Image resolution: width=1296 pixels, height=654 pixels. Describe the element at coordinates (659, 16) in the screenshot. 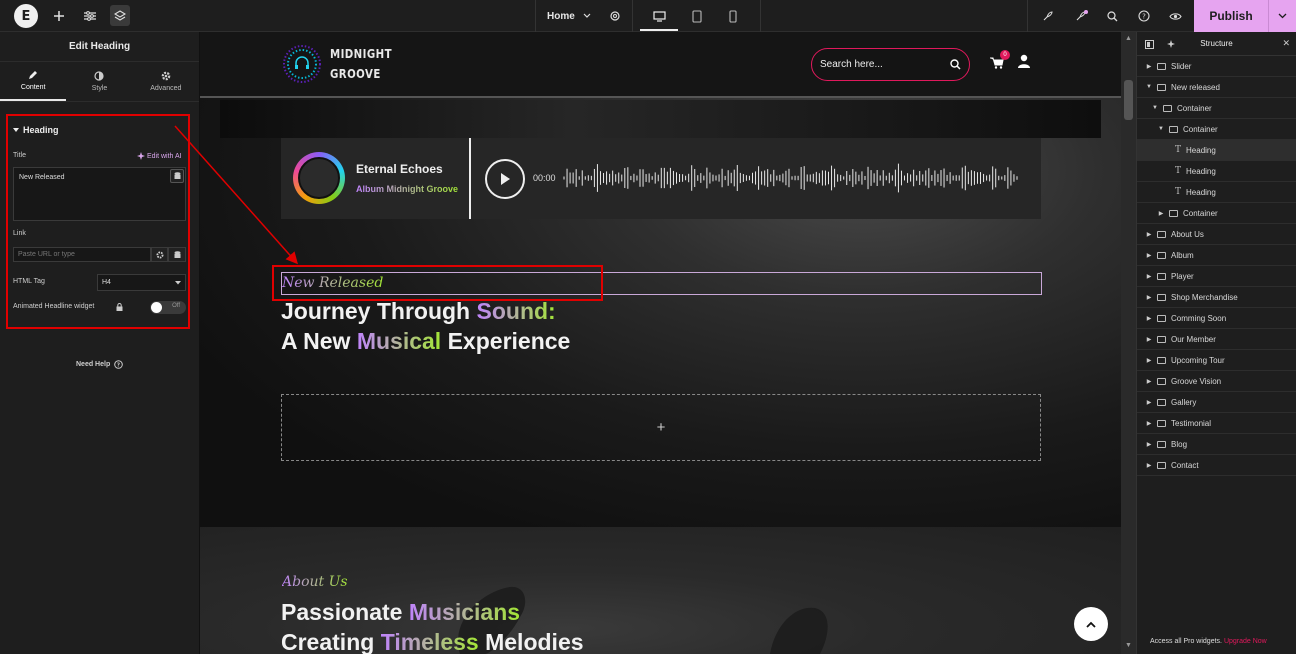

I see `desktop-view-icon` at that location.